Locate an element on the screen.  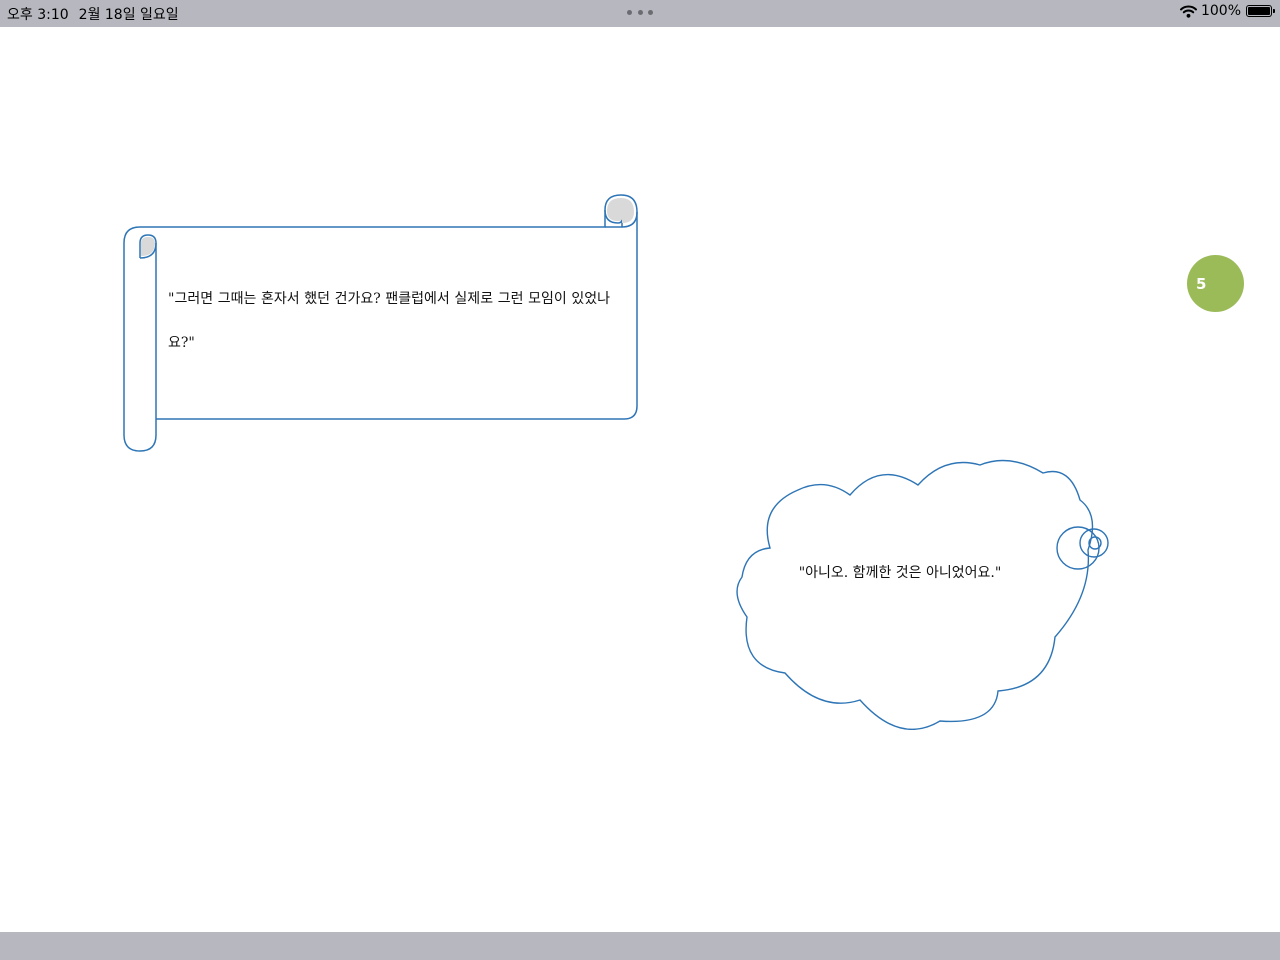
status-bar: 오후 3:10 2월 18일 일요일 100% is located at coordinates (640, 13).